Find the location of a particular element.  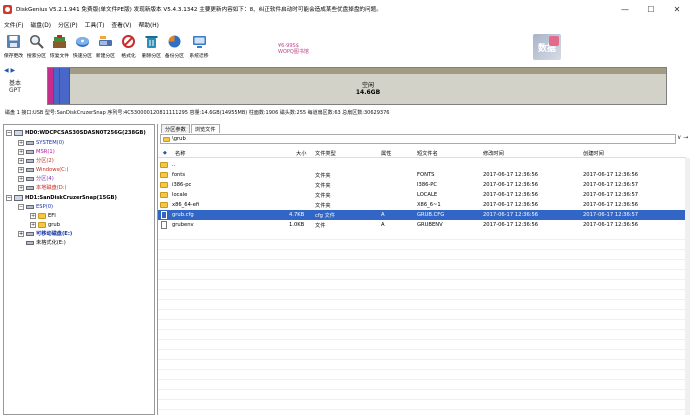

tree-label: Windows(C:) is located at coordinates (52, 169).